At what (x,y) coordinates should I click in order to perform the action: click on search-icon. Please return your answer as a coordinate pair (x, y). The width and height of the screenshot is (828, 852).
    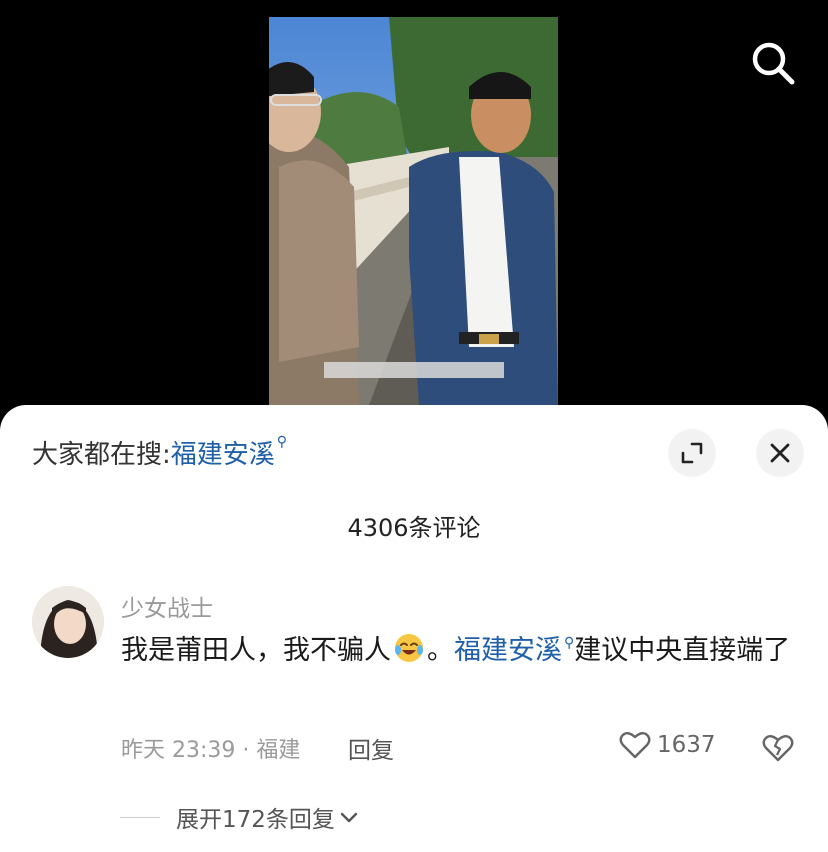
    Looking at the image, I should click on (773, 63).